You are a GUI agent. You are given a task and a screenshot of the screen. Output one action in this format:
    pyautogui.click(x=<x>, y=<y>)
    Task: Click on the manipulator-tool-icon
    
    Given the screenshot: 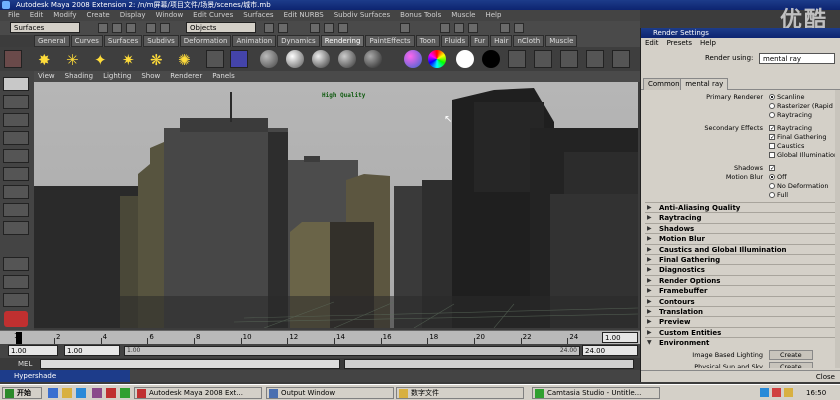 What is the action you would take?
    pyautogui.click(x=16, y=192)
    